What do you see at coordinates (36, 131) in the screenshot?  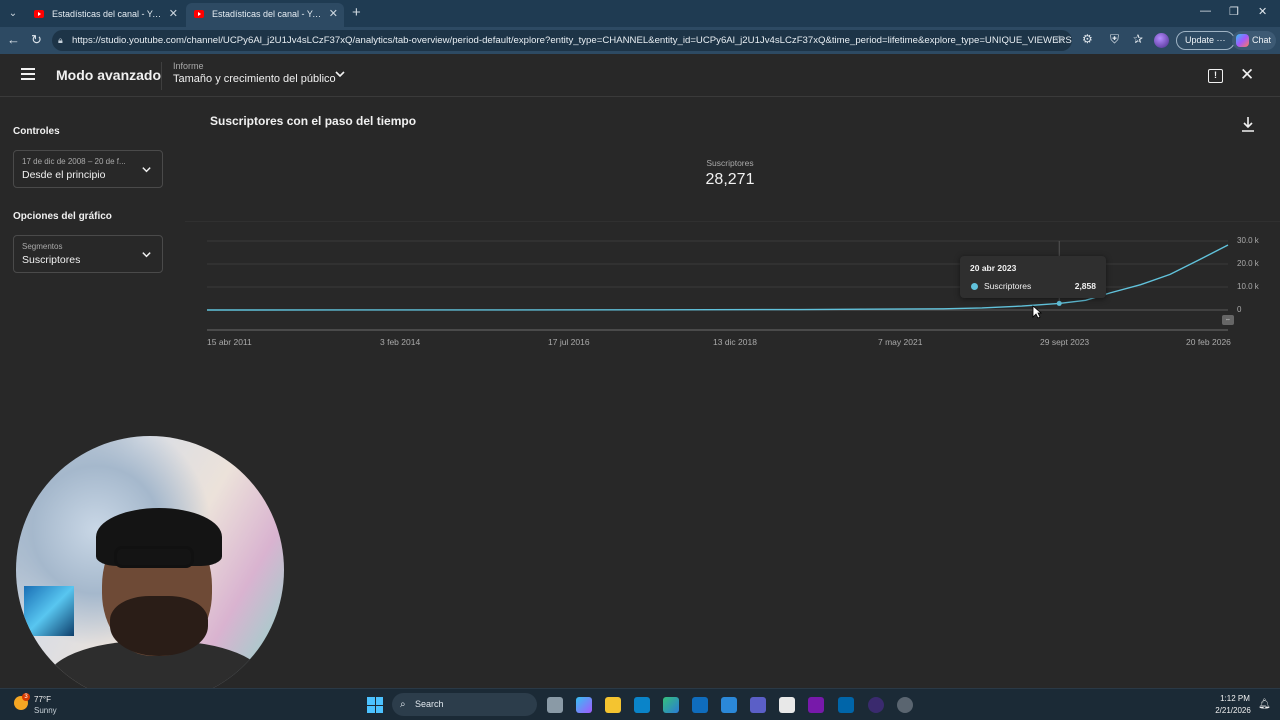 I see `controls-heading: Controles` at bounding box center [36, 131].